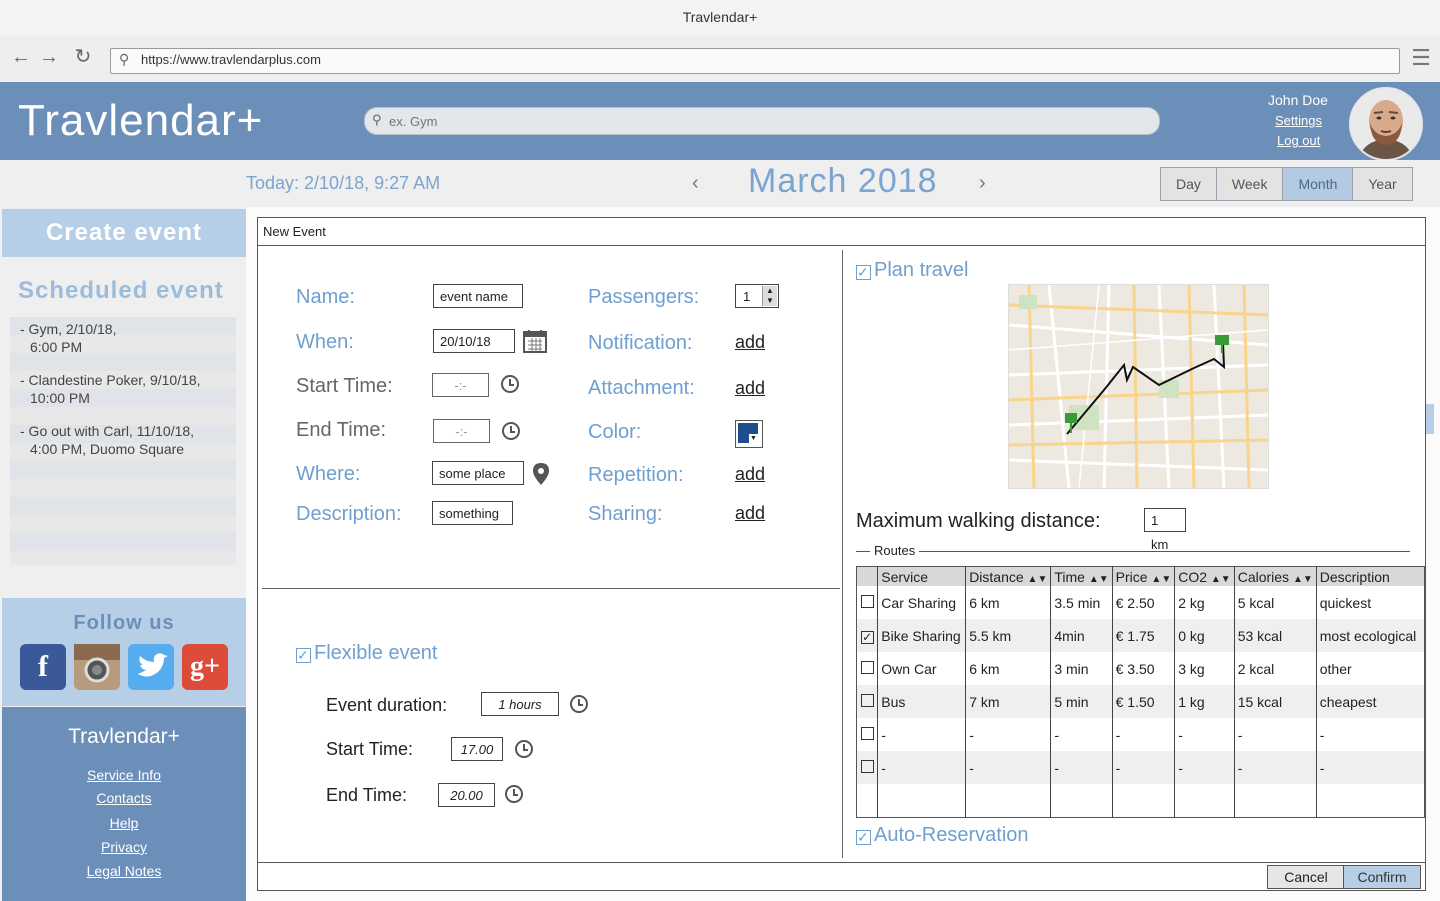 The image size is (1440, 901). What do you see at coordinates (366, 653) in the screenshot?
I see `flexible-event-checkbox: ✓ Flexible event` at bounding box center [366, 653].